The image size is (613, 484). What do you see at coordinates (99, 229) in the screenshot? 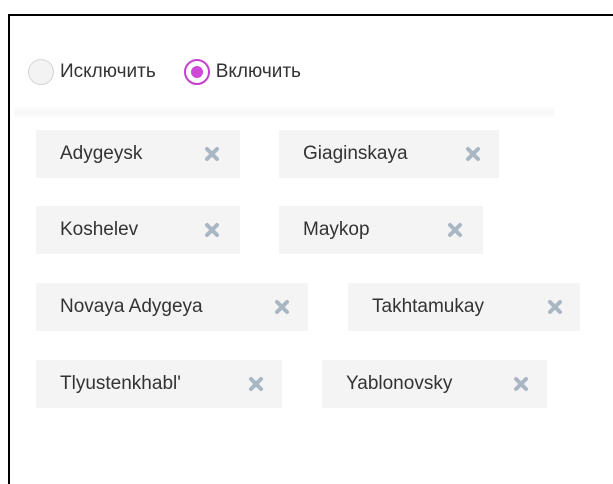
I see `tag-label: Koshelev` at bounding box center [99, 229].